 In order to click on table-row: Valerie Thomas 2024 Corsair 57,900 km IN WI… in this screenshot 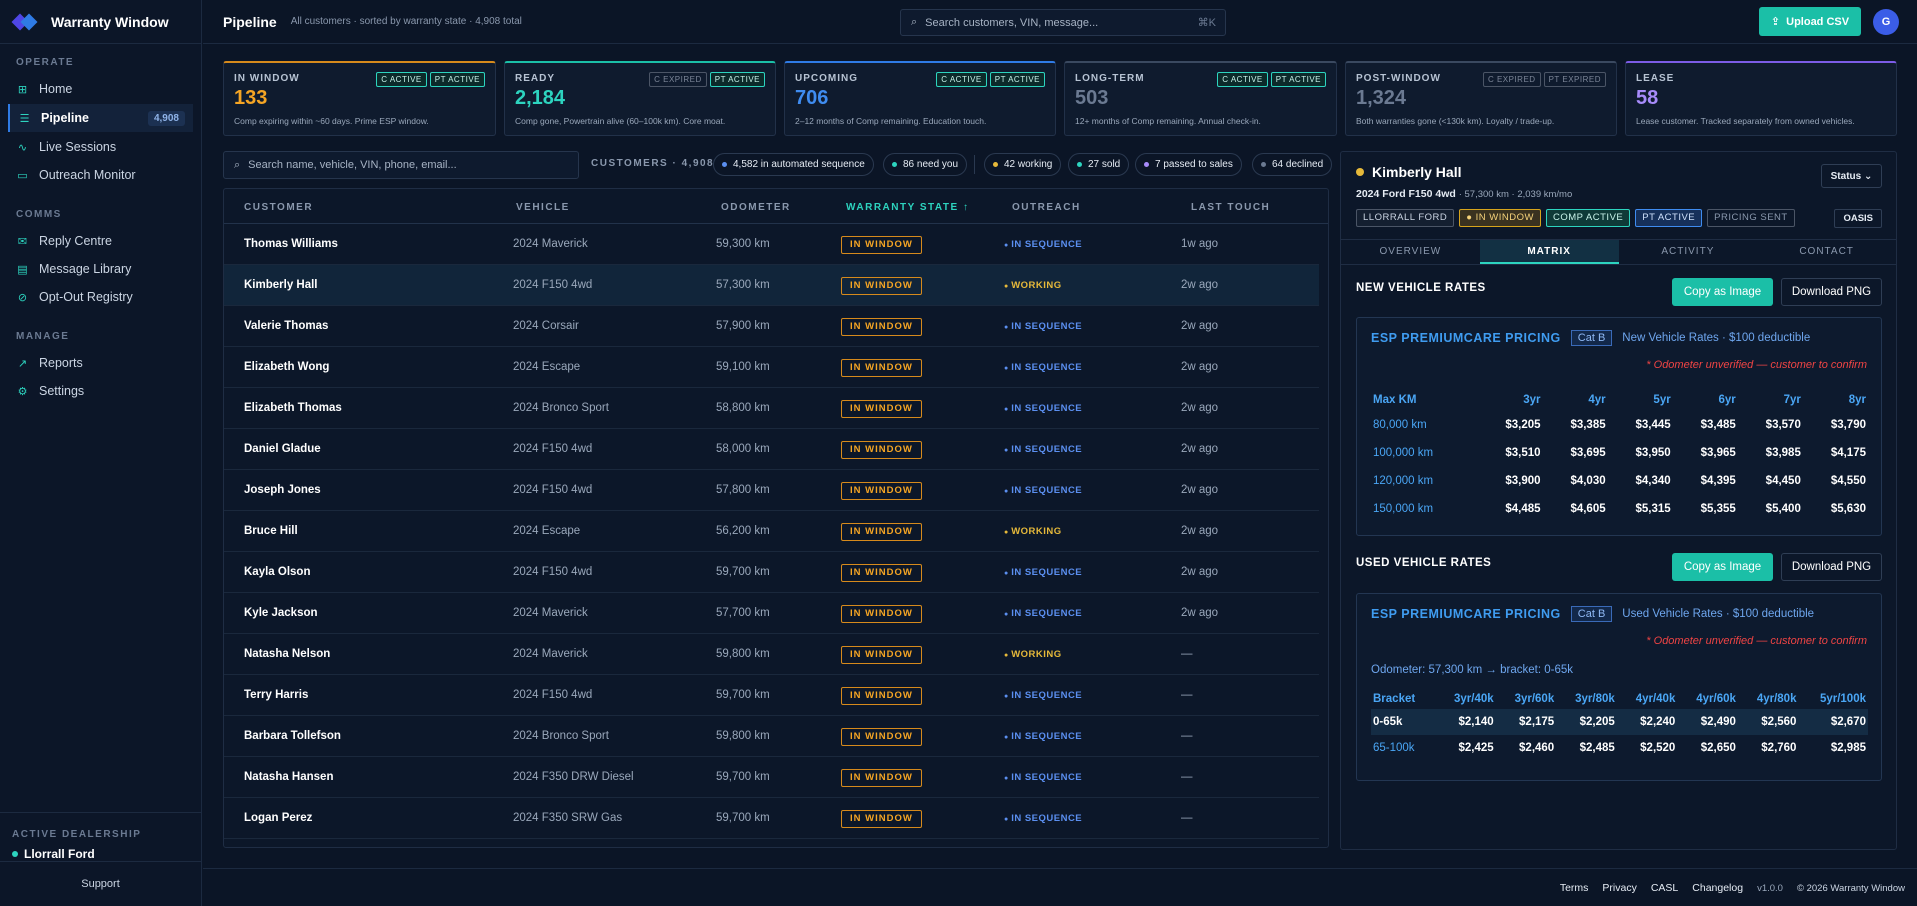, I will do `click(771, 326)`.